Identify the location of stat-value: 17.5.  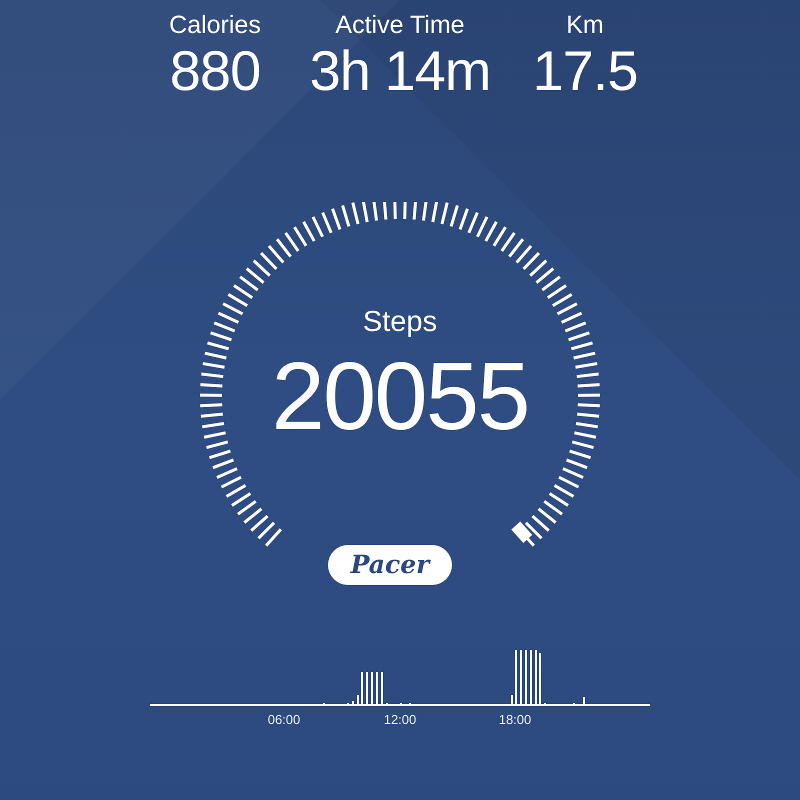
(585, 71).